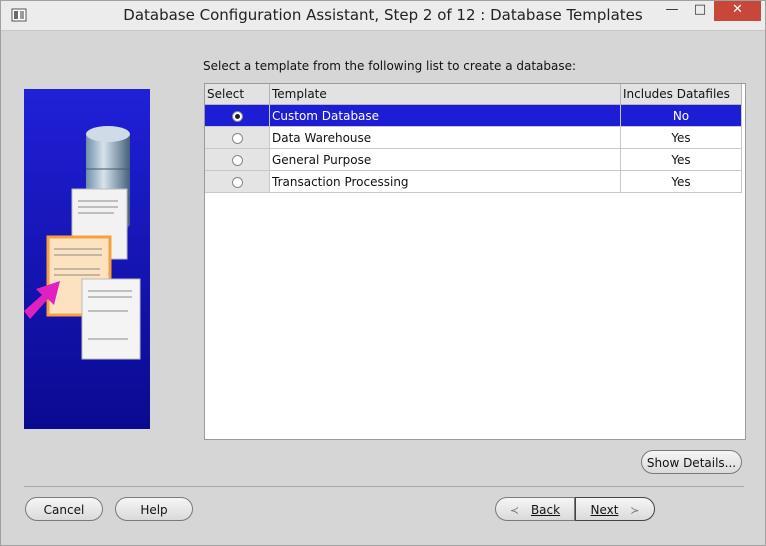 The height and width of the screenshot is (546, 766). I want to click on column-header-includes-datafiles: Includes Datafiles, so click(681, 94).